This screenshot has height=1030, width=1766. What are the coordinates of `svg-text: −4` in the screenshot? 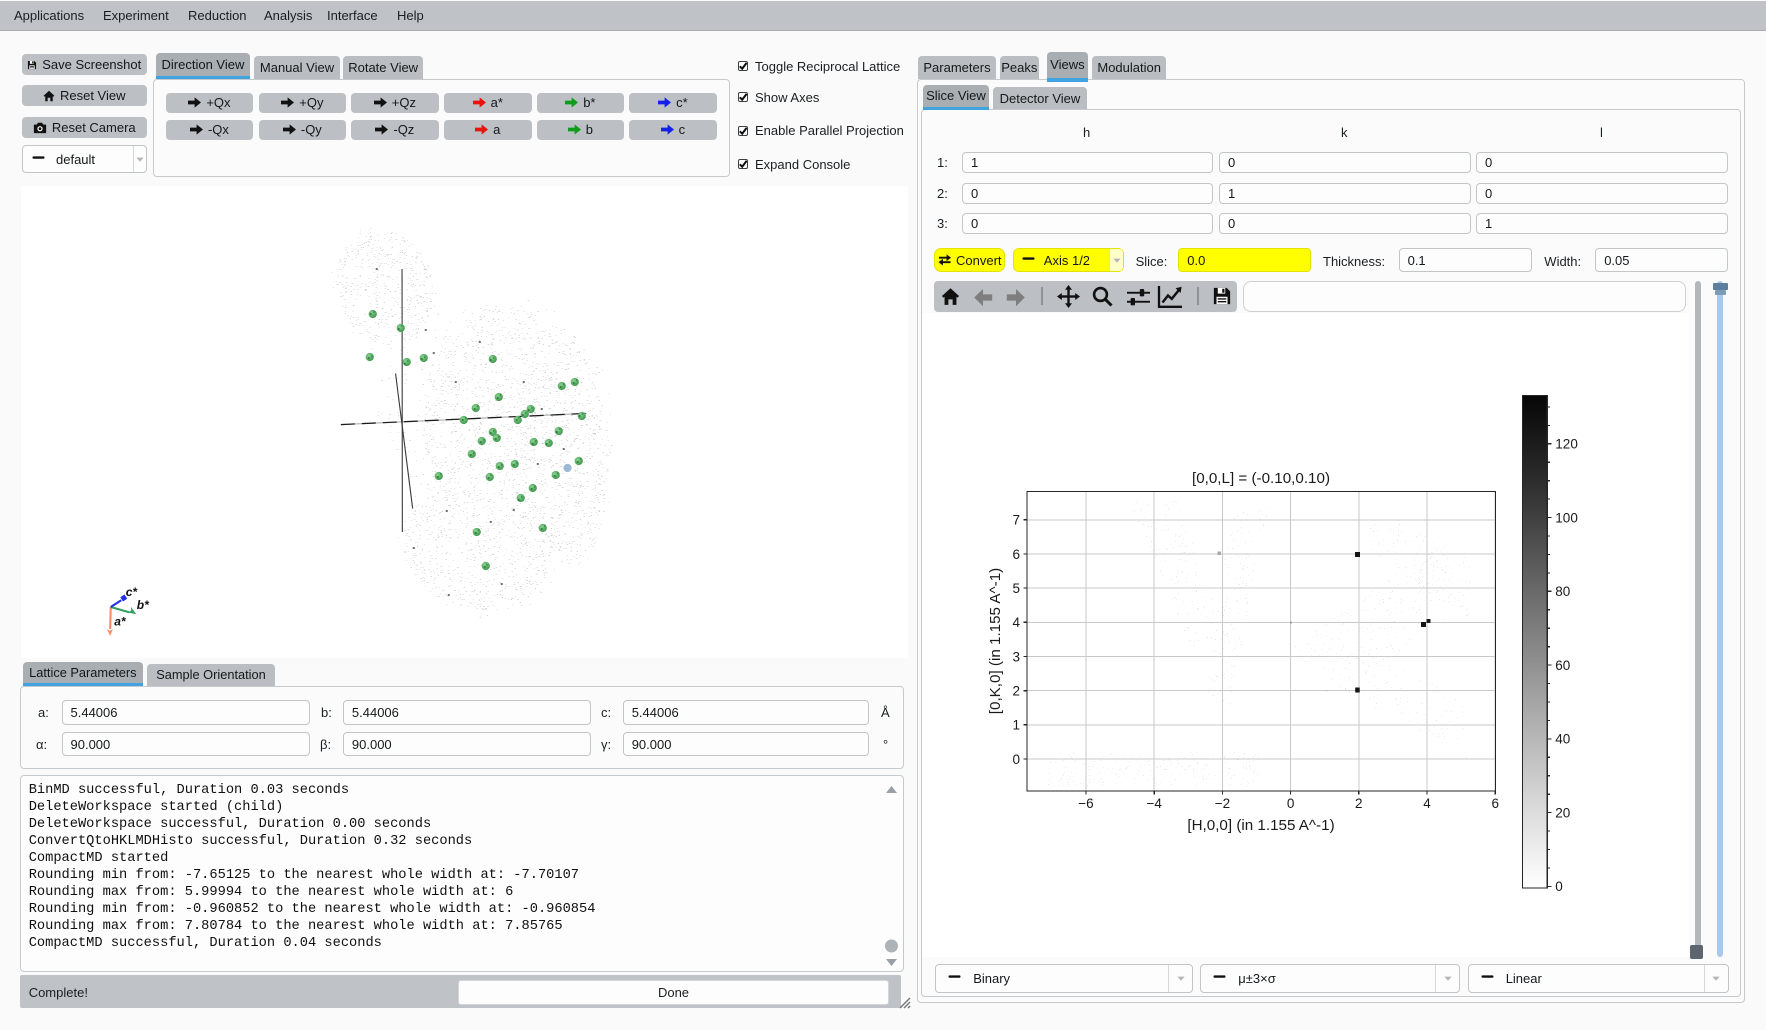 It's located at (1154, 803).